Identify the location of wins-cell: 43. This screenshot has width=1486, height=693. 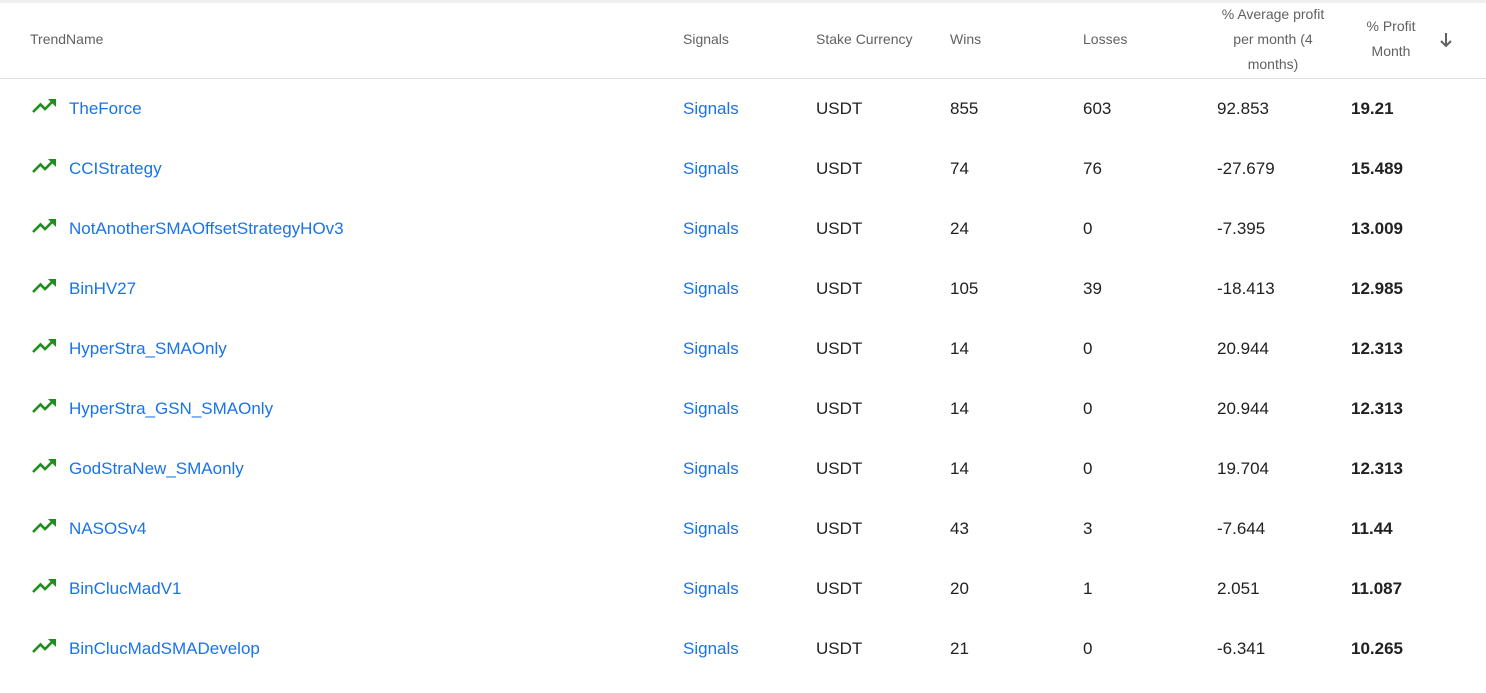
(959, 528).